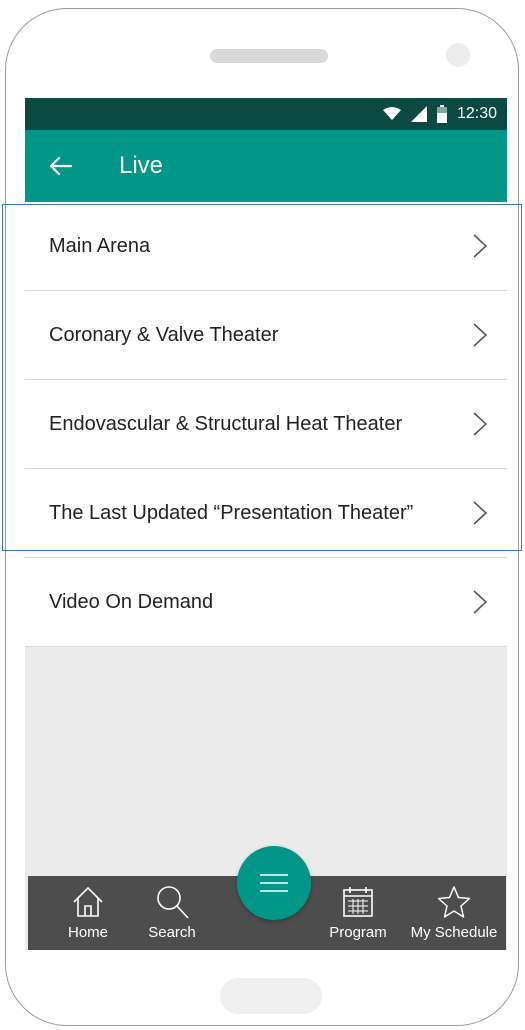 The image size is (525, 1030). I want to click on chevron-right-icon, so click(480, 602).